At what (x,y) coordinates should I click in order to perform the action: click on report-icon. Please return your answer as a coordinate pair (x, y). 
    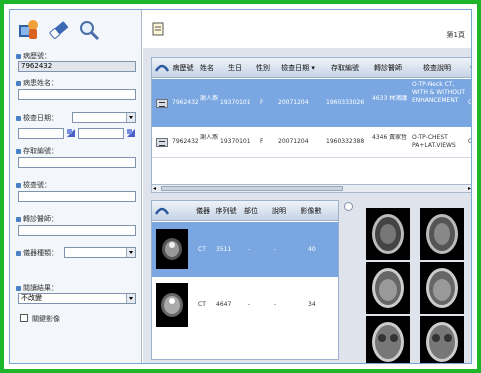
    Looking at the image, I should click on (158, 29).